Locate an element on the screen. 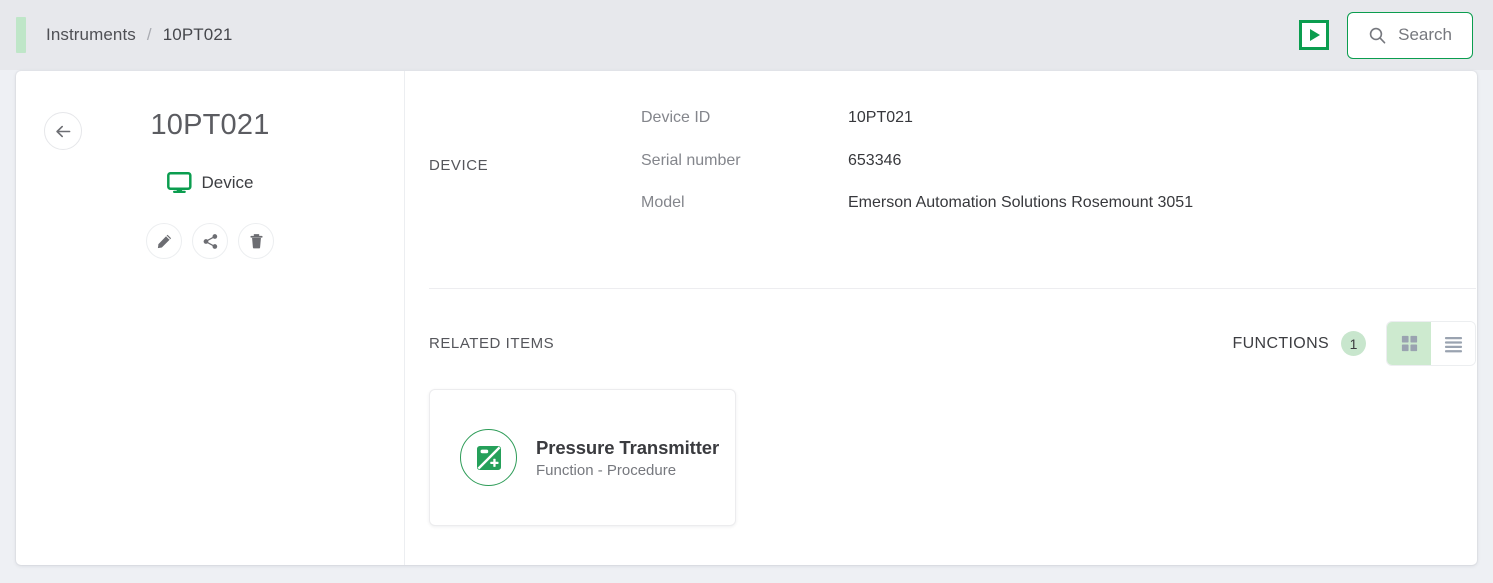  entity-type-label: Device is located at coordinates (227, 182).